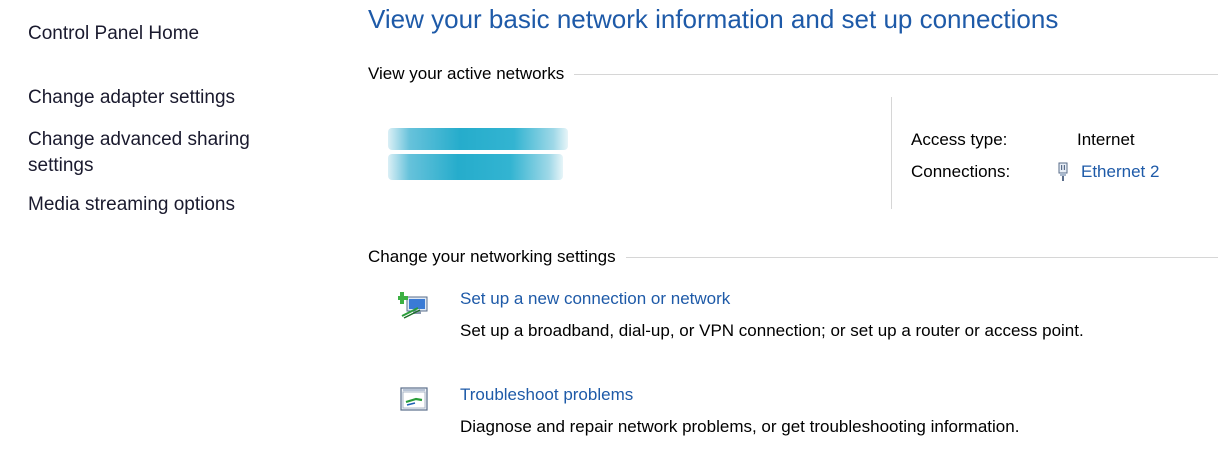 The image size is (1218, 467). I want to click on setup-new-connection-link: Set up a new connection or network, so click(595, 299).